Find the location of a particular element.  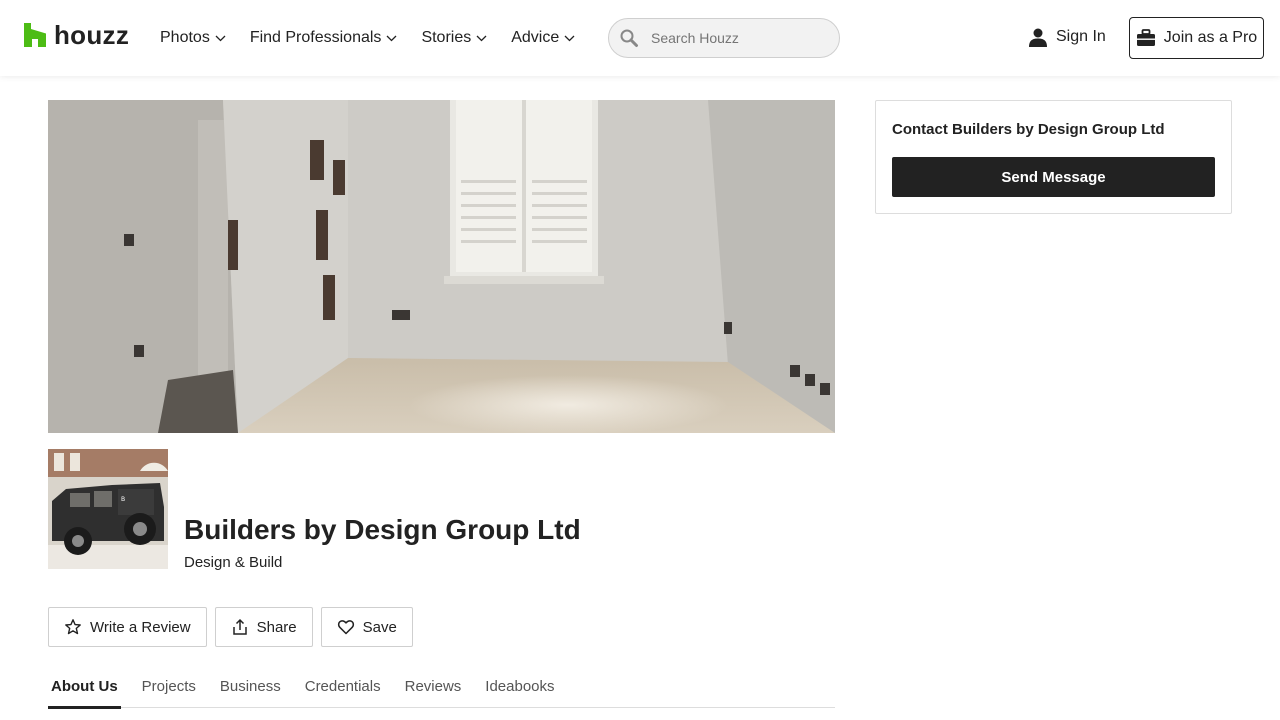

tab-credentials: Credentials is located at coordinates (343, 687).